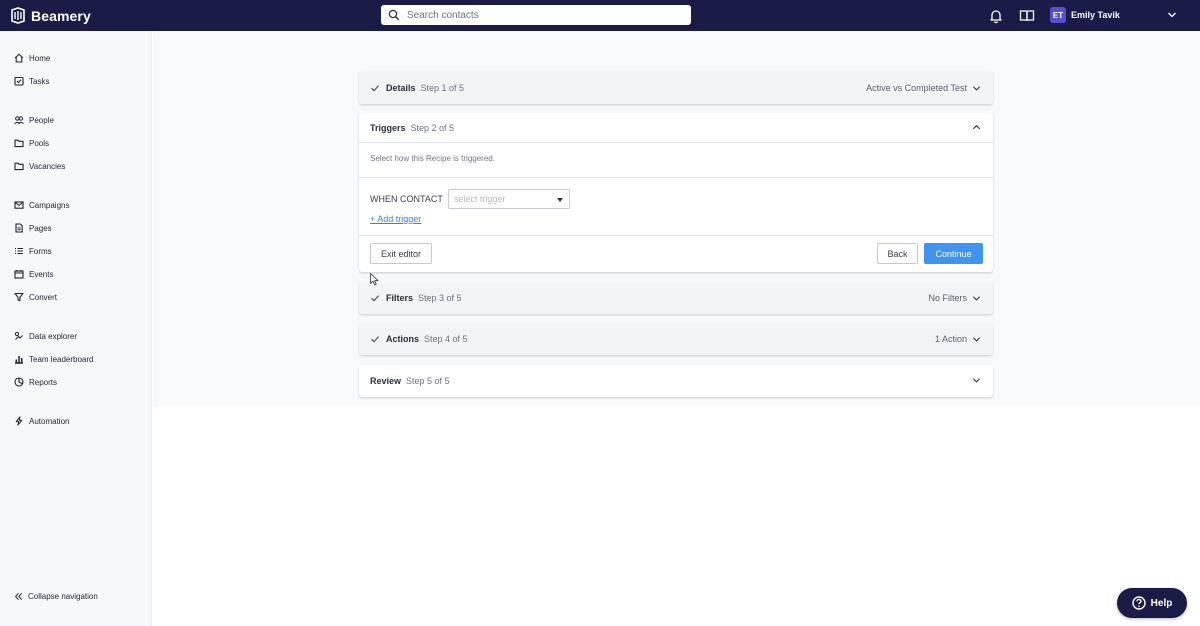  I want to click on sidebar-item-forms: Forms, so click(33, 251).